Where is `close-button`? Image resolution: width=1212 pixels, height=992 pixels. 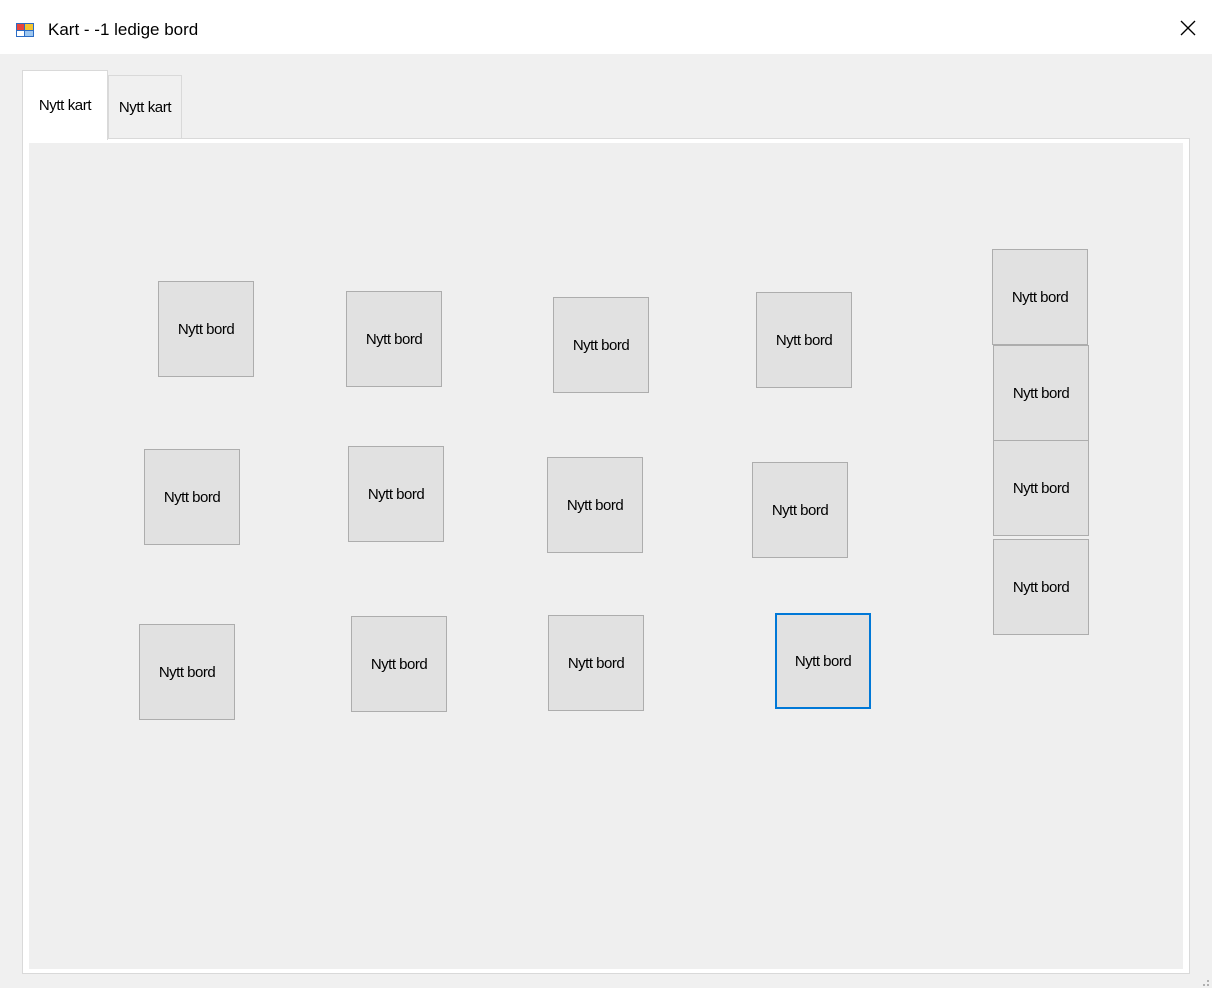
close-button is located at coordinates (1188, 30).